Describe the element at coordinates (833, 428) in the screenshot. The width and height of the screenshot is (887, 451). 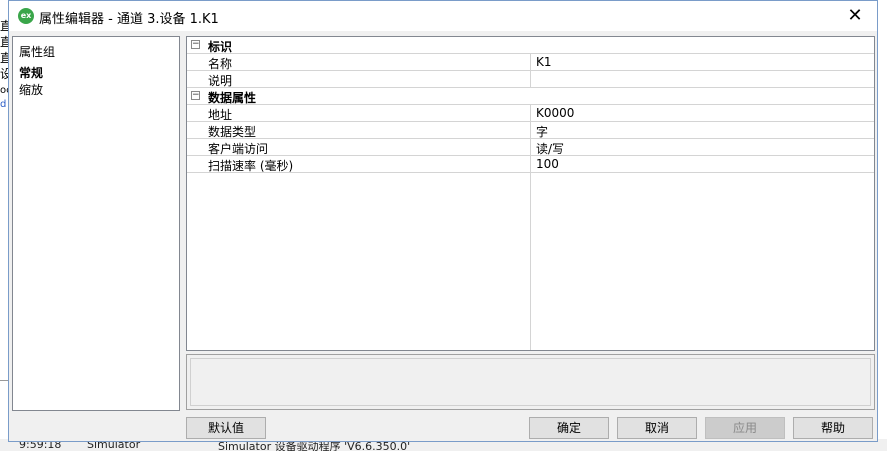
I see `help-button: 帮助` at that location.